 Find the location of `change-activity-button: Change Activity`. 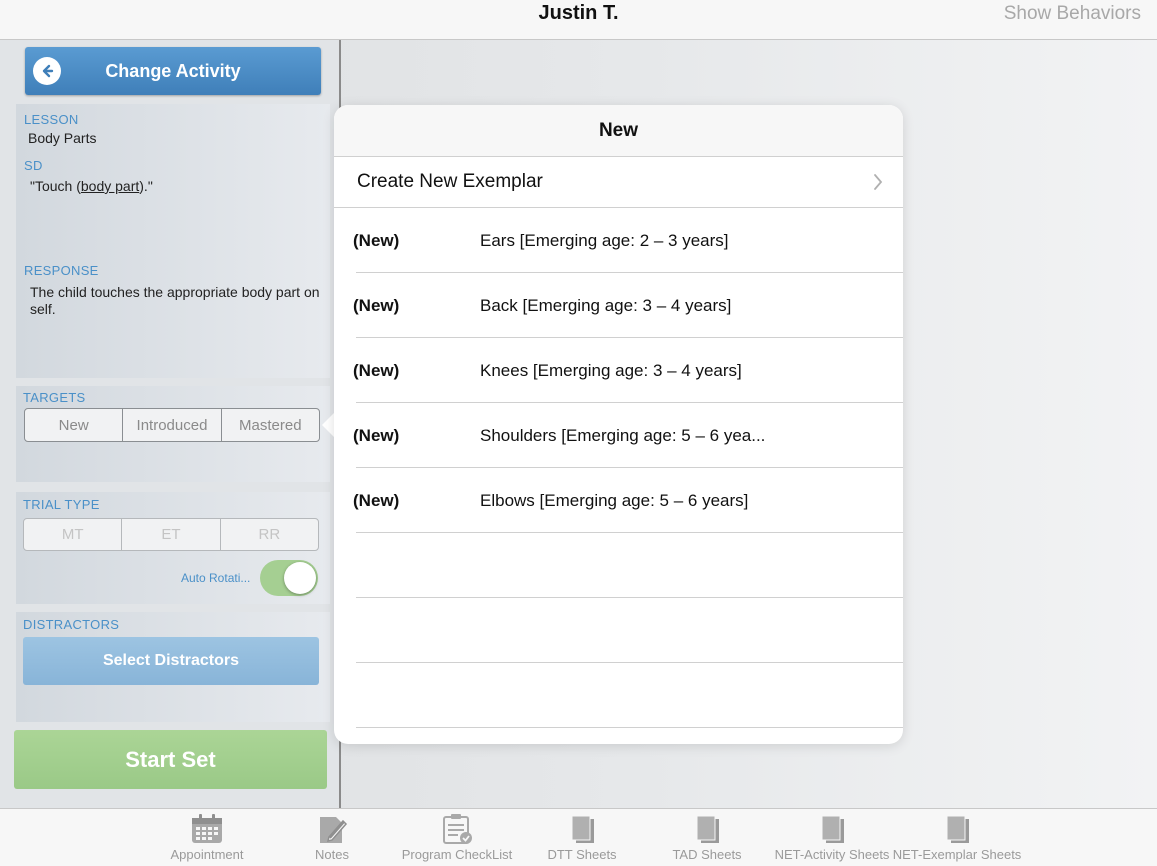

change-activity-button: Change Activity is located at coordinates (173, 71).